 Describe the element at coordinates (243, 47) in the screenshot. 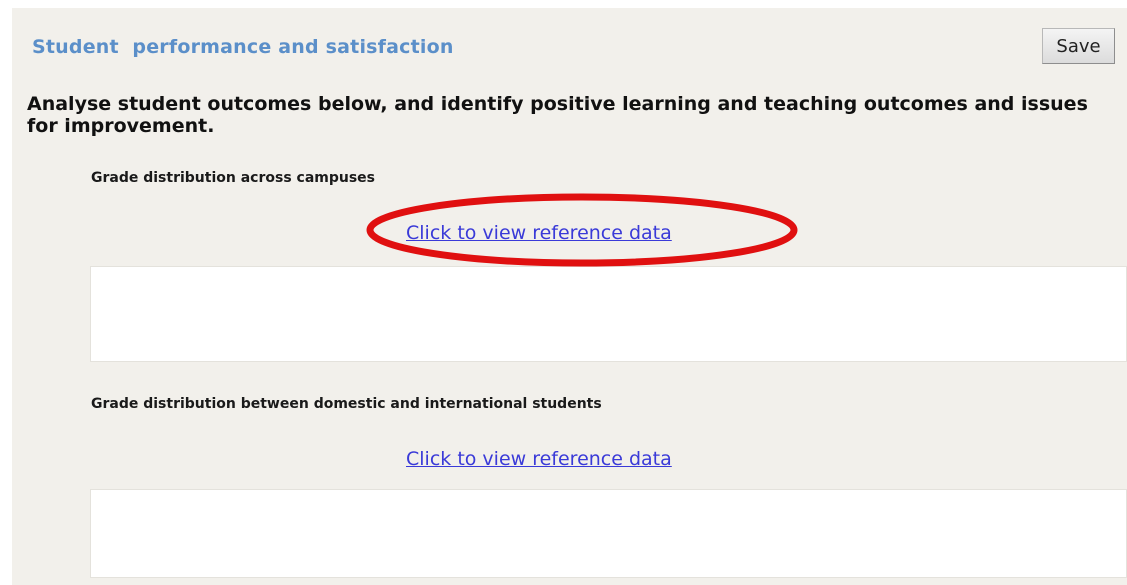

I see `section-title: Student performance and satisfaction` at that location.